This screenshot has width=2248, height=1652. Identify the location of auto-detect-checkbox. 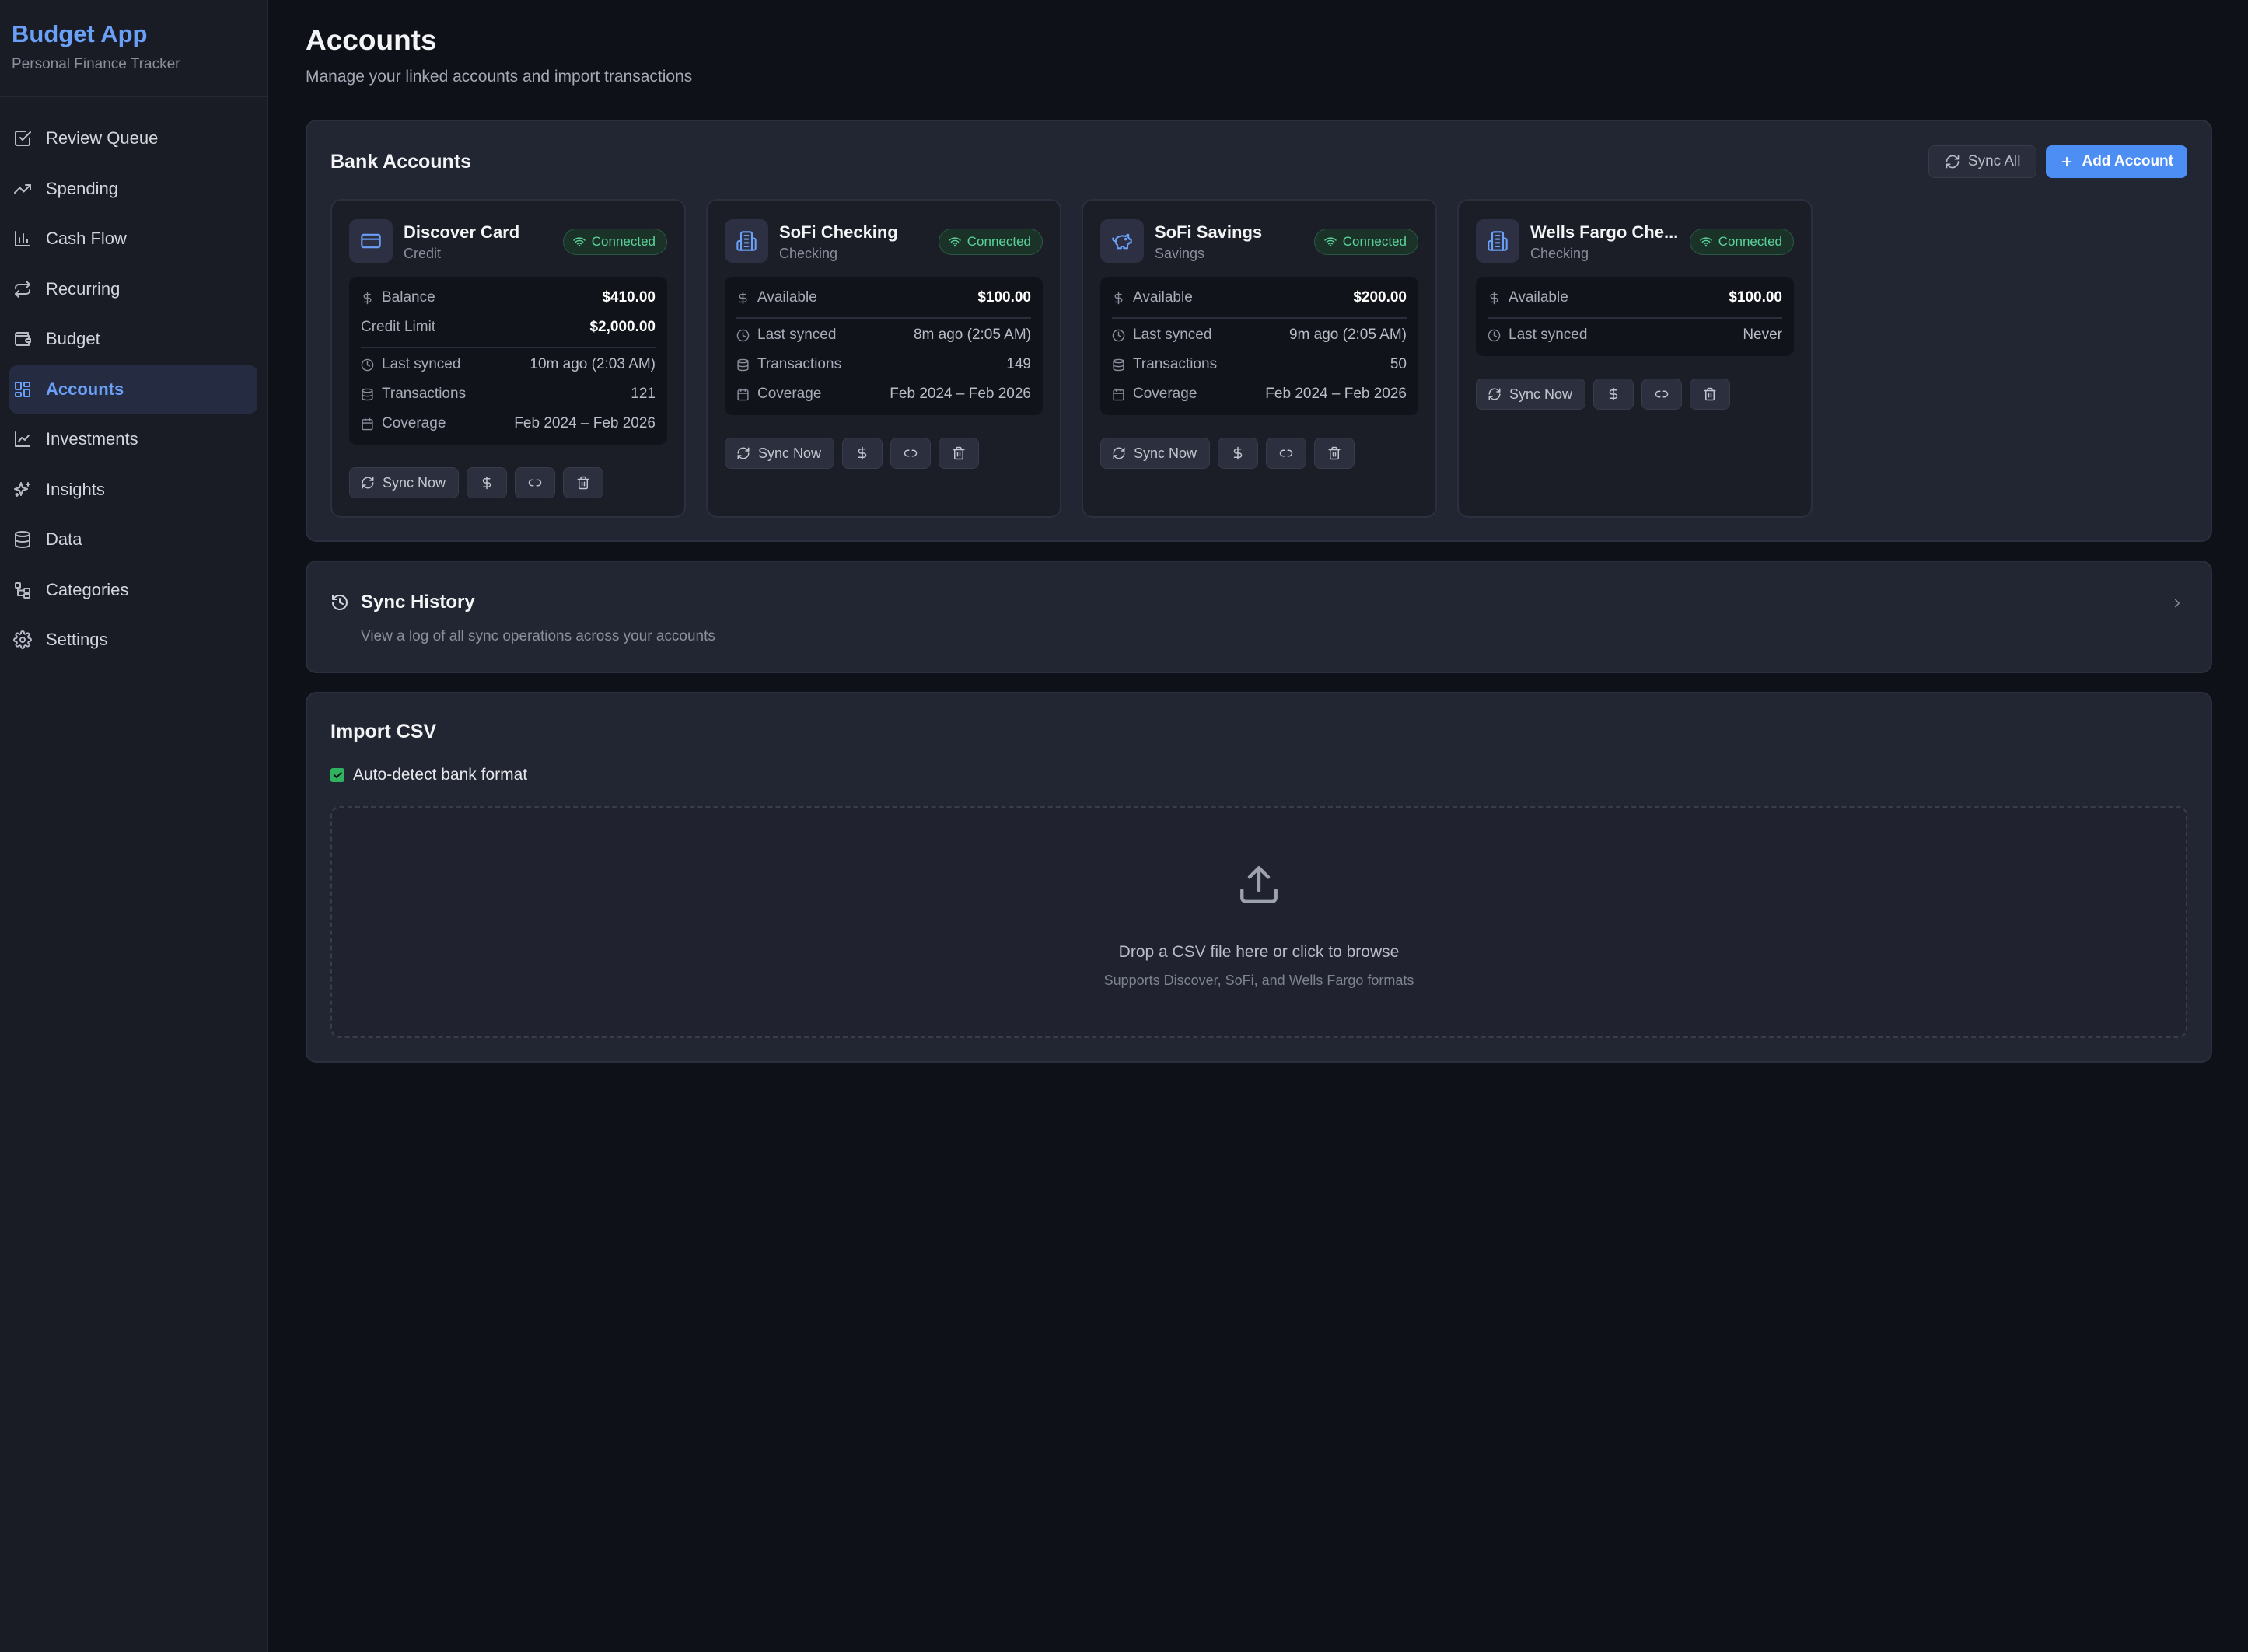
(337, 775).